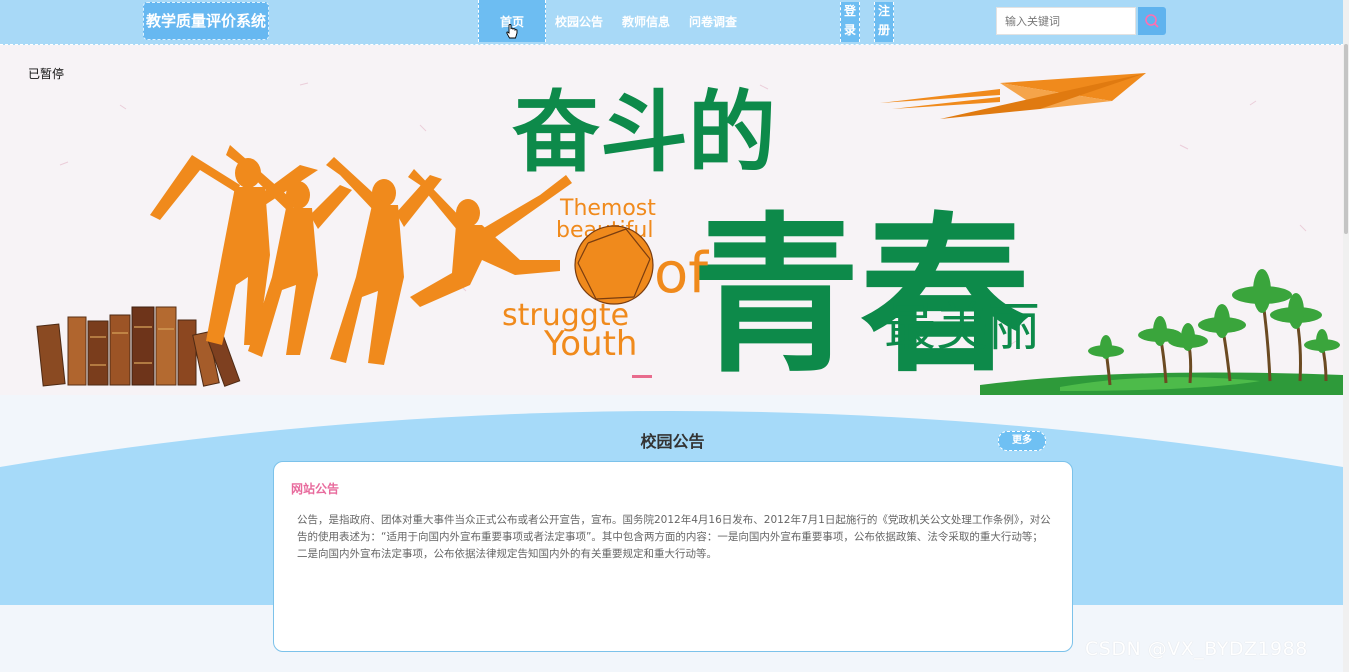  I want to click on search-icon, so click(1152, 21).